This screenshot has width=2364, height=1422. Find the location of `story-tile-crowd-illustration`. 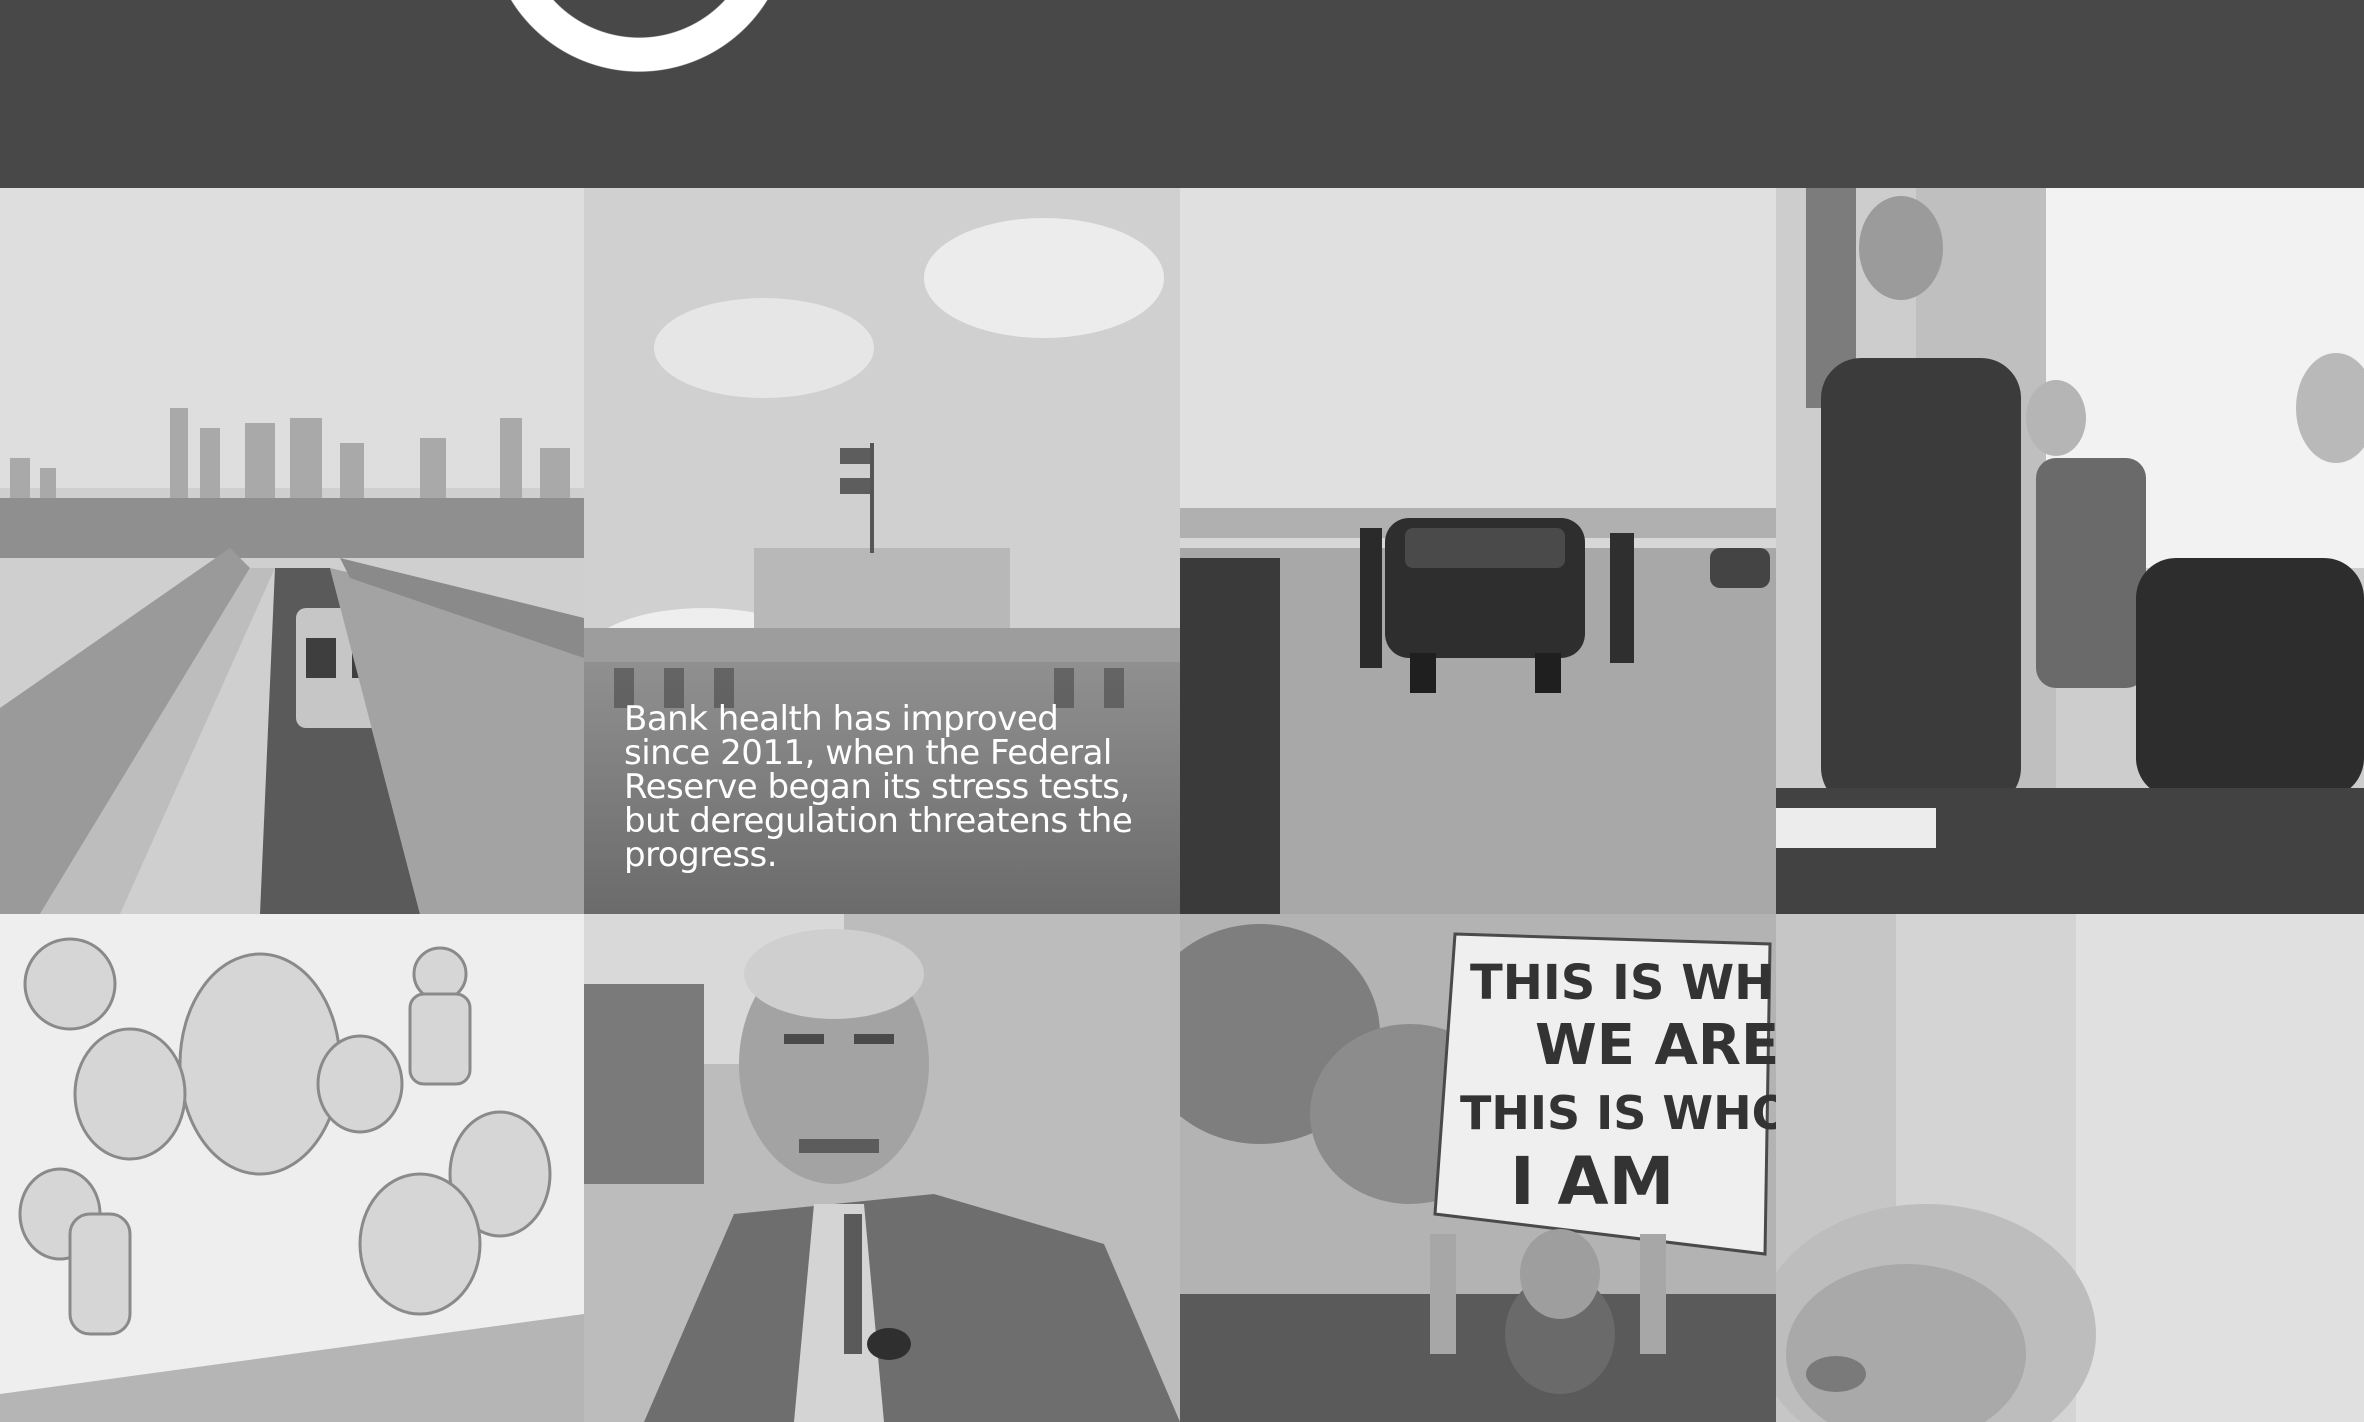

story-tile-crowd-illustration is located at coordinates (292, 1168).